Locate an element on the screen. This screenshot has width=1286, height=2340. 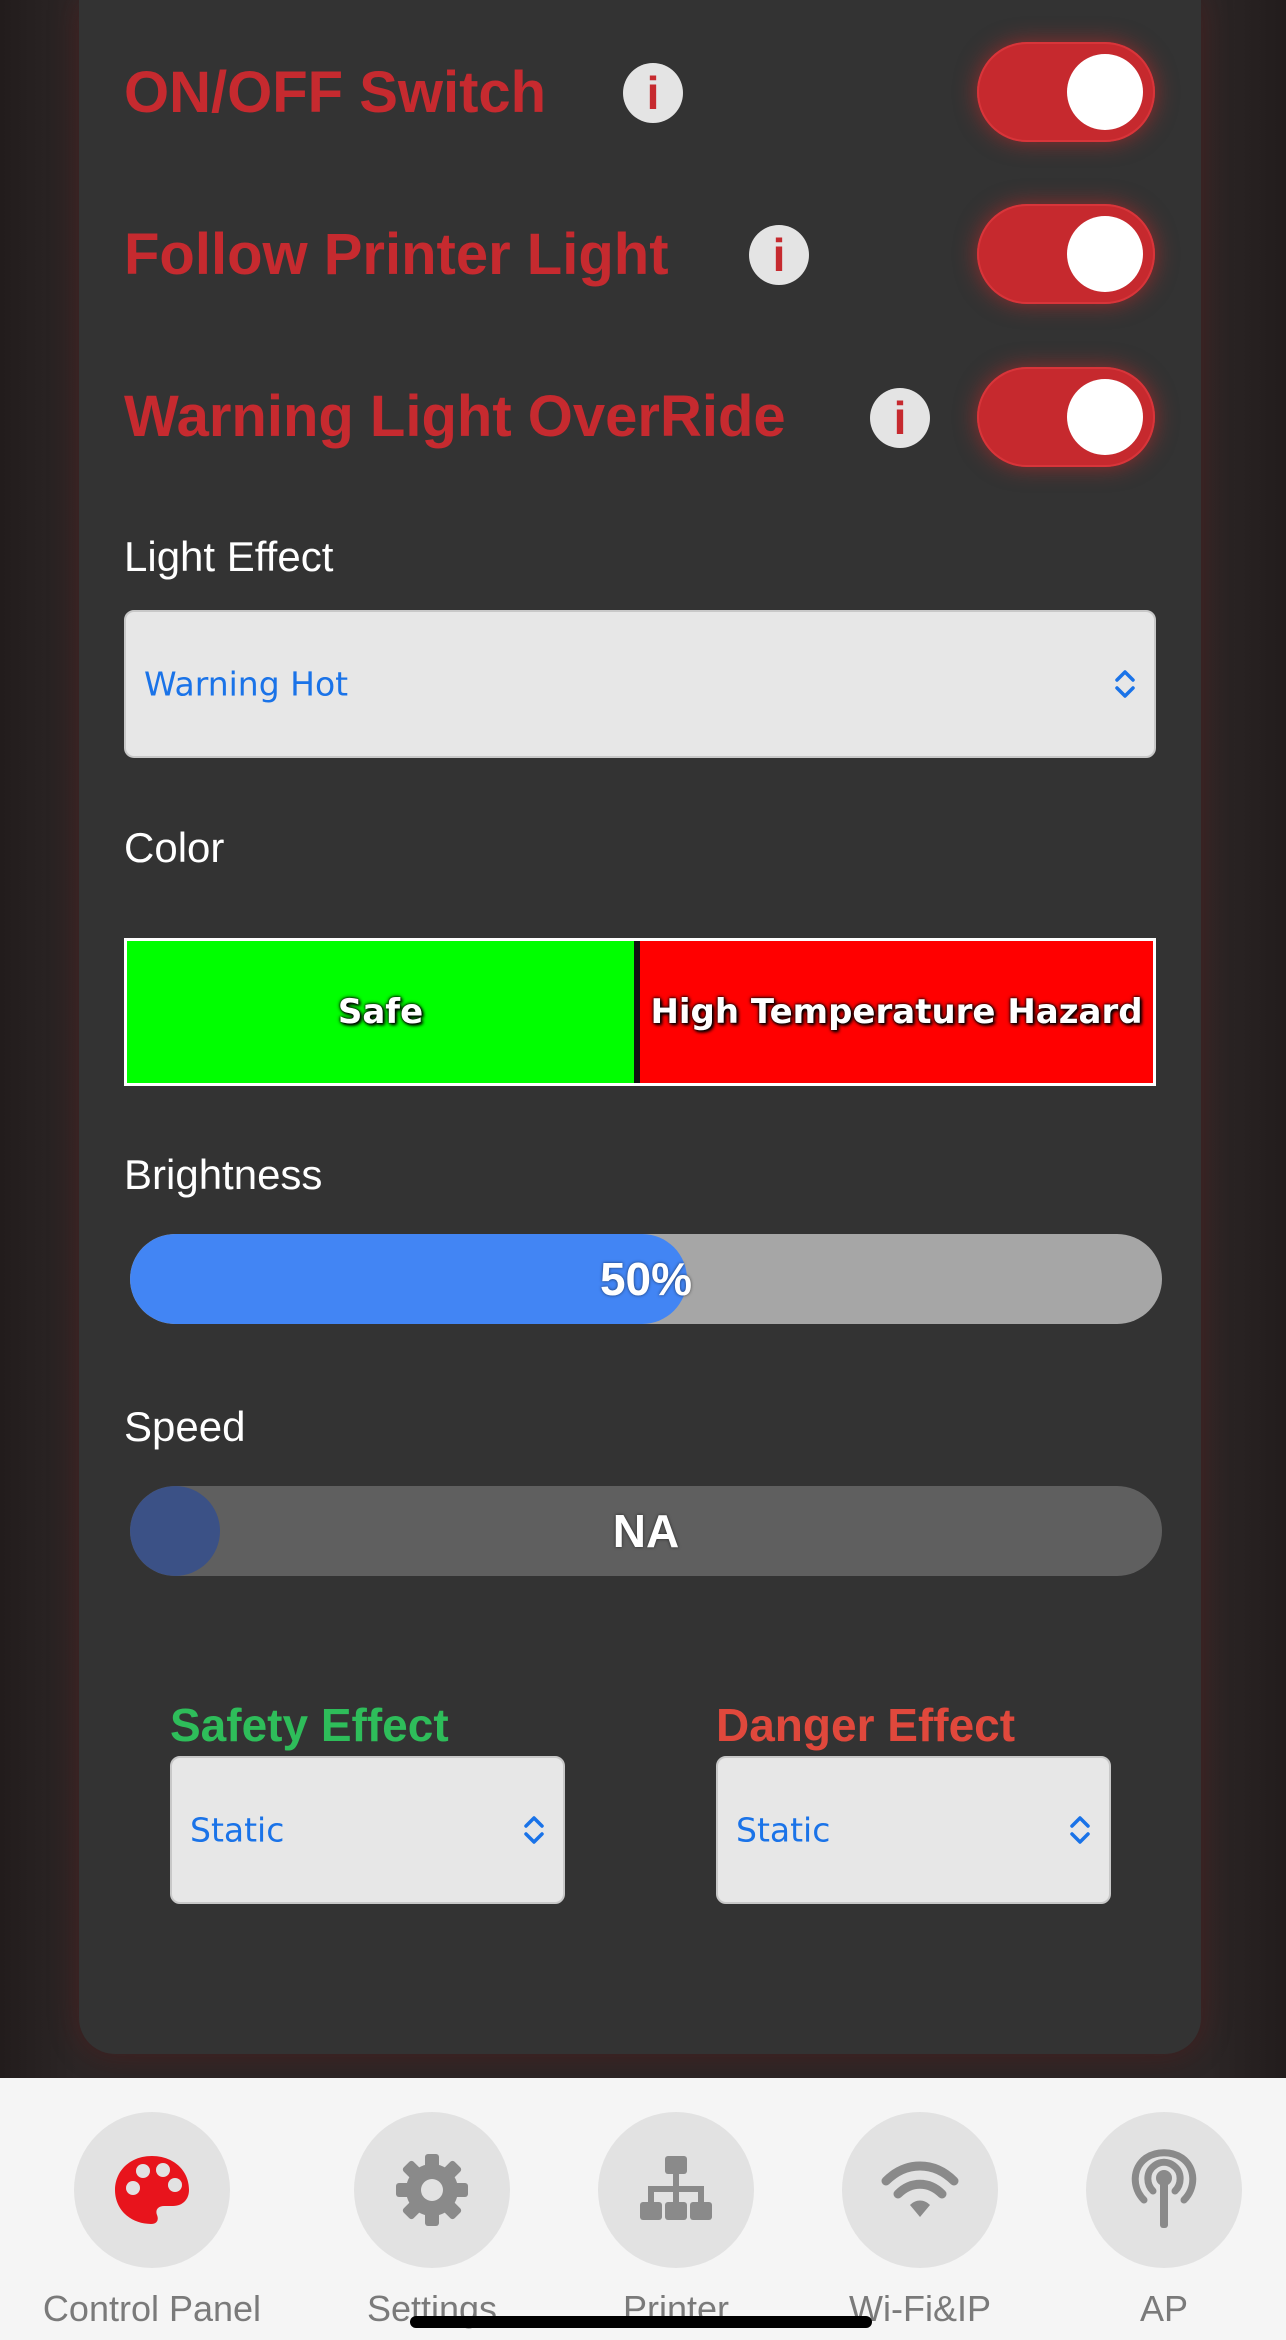
safety-effect-label: Safety Effect is located at coordinates (309, 1725).